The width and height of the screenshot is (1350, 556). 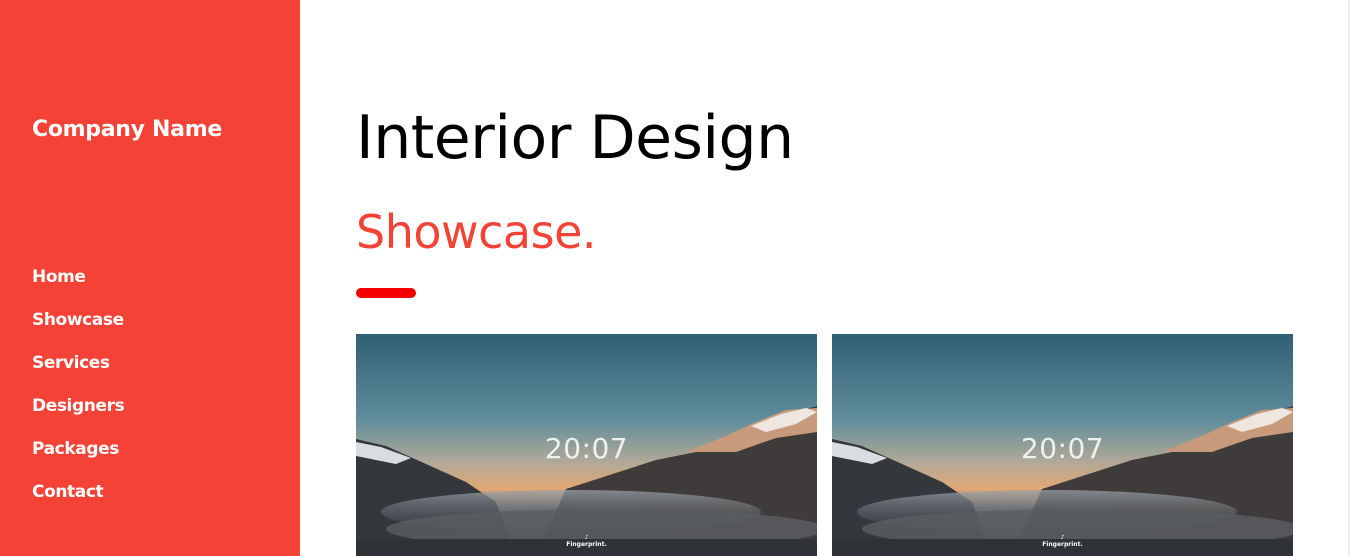 I want to click on nav-item-home: Home, so click(x=78, y=285).